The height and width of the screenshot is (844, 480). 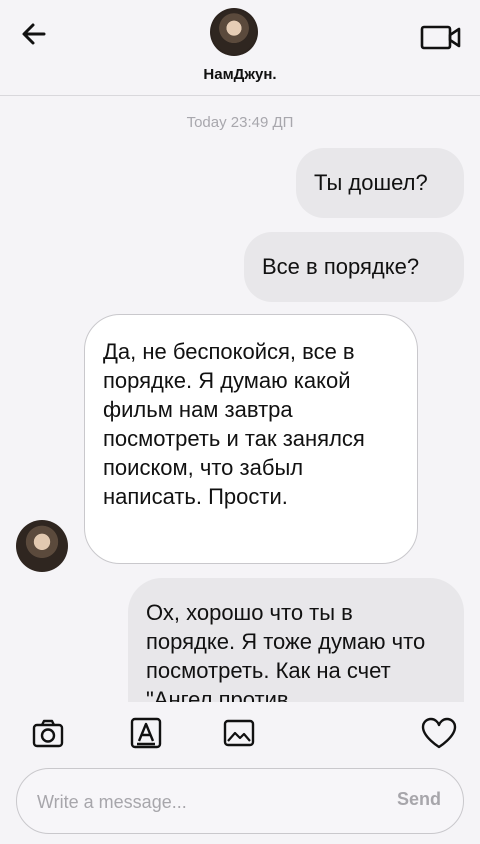 What do you see at coordinates (439, 733) in the screenshot?
I see `heart-icon` at bounding box center [439, 733].